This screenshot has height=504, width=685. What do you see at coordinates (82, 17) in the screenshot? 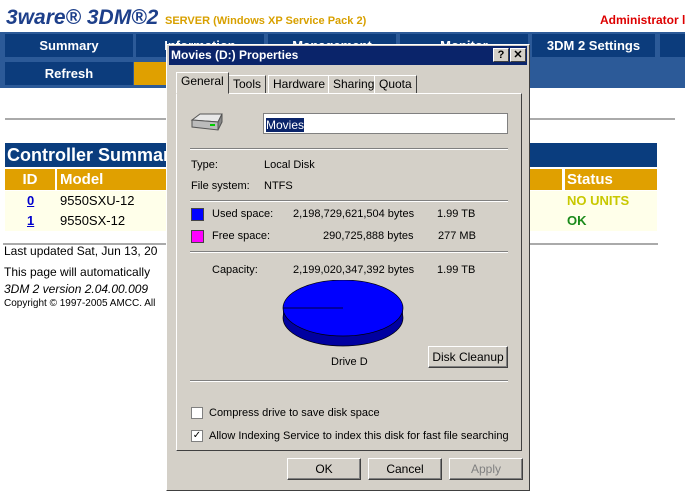
I see `logo: 3ware® 3DM®2` at bounding box center [82, 17].